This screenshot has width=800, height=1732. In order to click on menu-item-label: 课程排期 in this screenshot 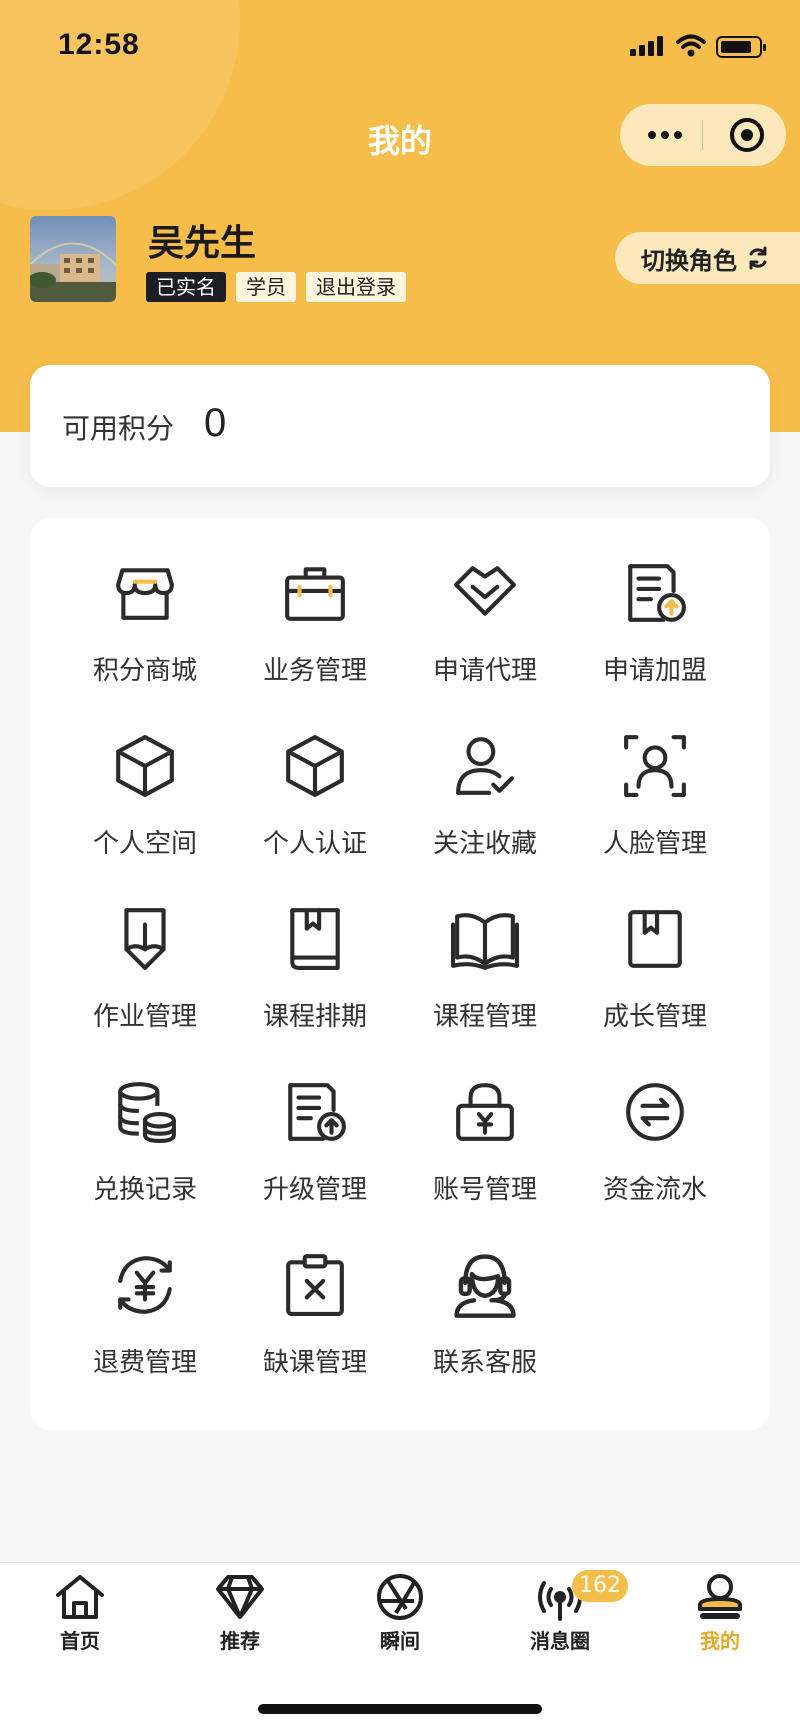, I will do `click(314, 1017)`.